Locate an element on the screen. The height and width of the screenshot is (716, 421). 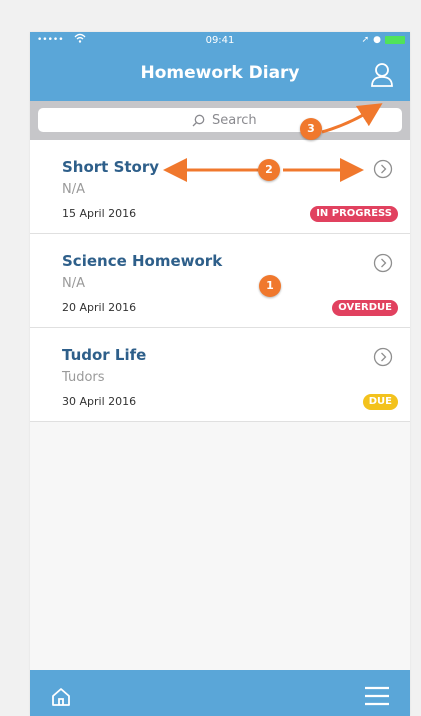
navigation-header: ••••• 09:41 ➚ ● Homework Diary is located at coordinates (220, 66).